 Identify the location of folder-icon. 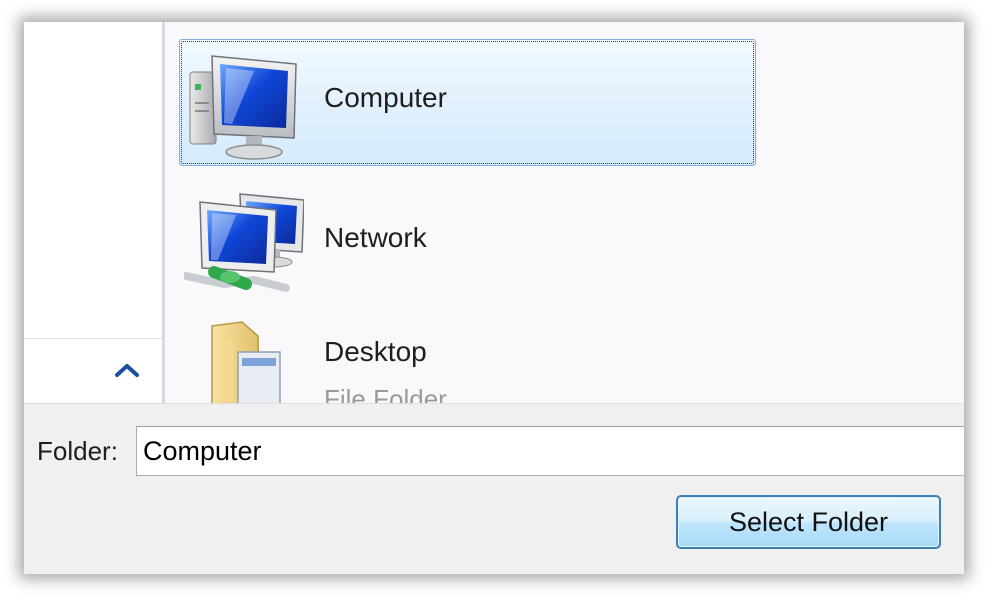
(246, 362).